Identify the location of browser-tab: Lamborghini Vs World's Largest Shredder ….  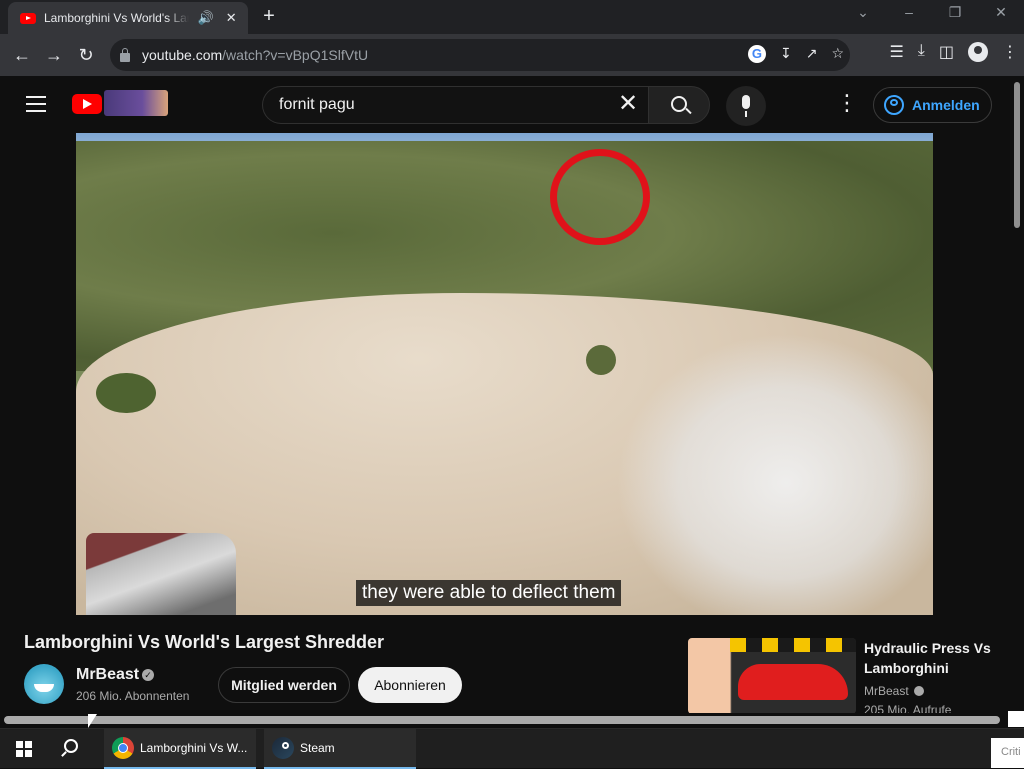
(128, 18).